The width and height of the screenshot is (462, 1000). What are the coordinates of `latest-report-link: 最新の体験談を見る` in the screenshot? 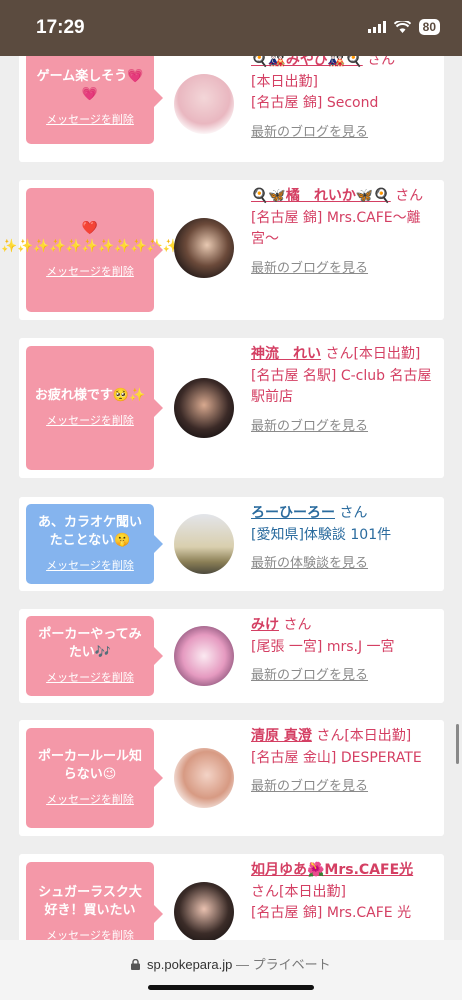 It's located at (345, 564).